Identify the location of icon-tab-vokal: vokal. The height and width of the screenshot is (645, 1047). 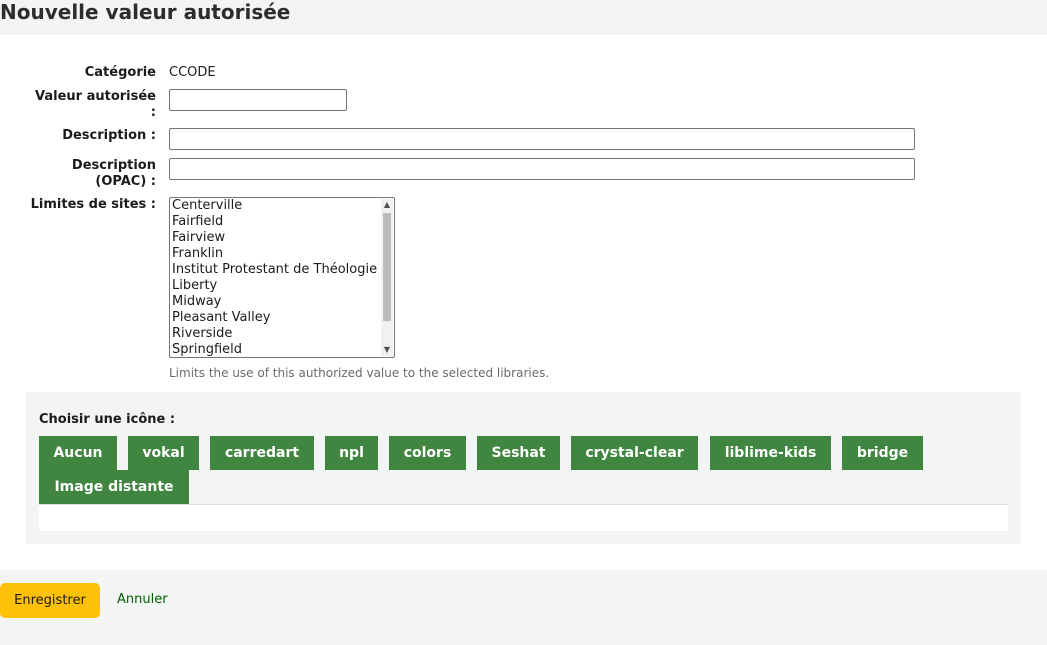
(163, 453).